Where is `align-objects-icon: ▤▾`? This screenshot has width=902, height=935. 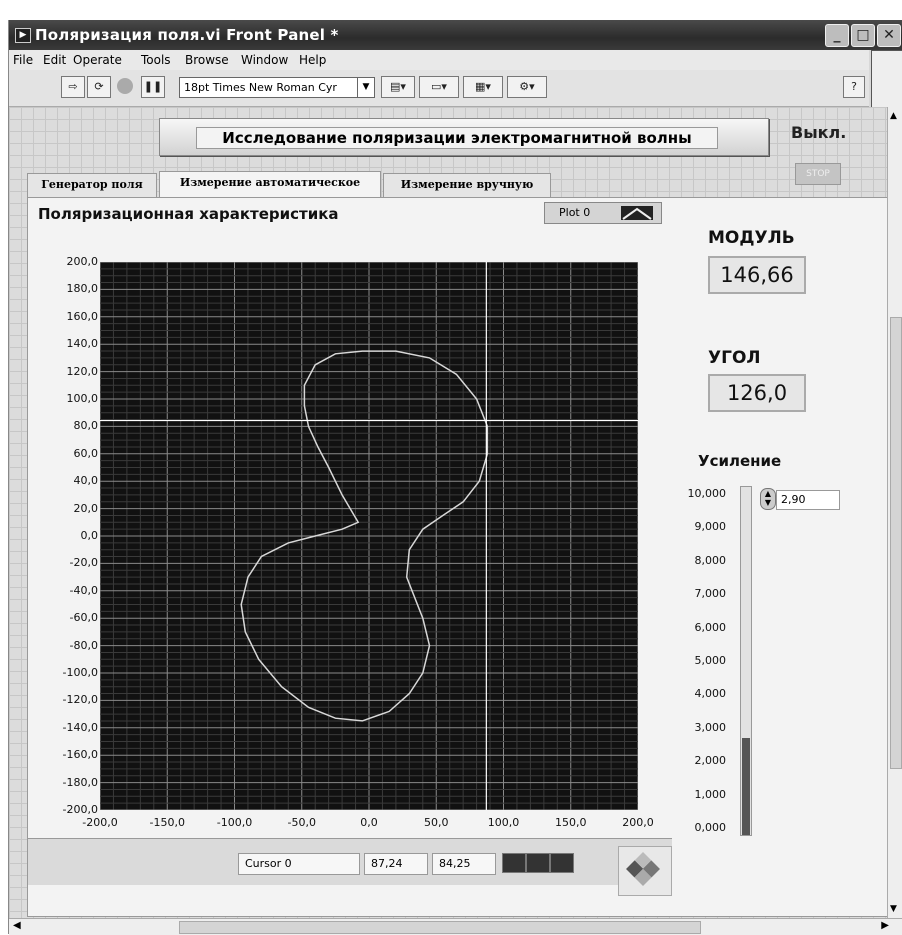 align-objects-icon: ▤▾ is located at coordinates (398, 87).